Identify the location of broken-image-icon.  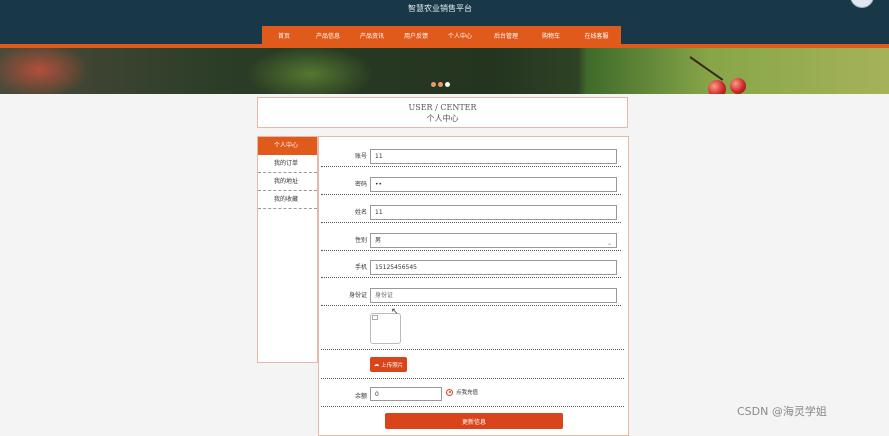
(375, 317).